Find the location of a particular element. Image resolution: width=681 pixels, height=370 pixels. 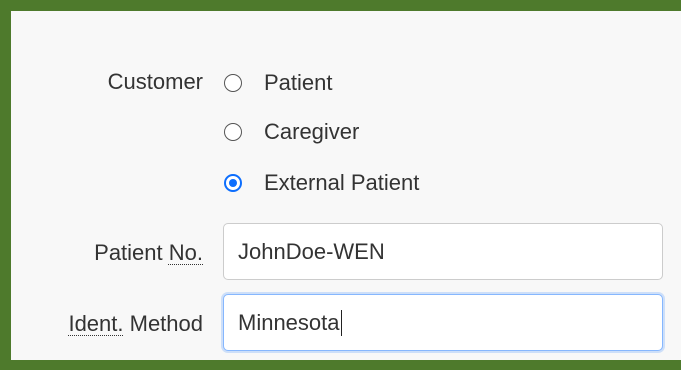

radio-option-external-patient: External Patient is located at coordinates (321, 183).